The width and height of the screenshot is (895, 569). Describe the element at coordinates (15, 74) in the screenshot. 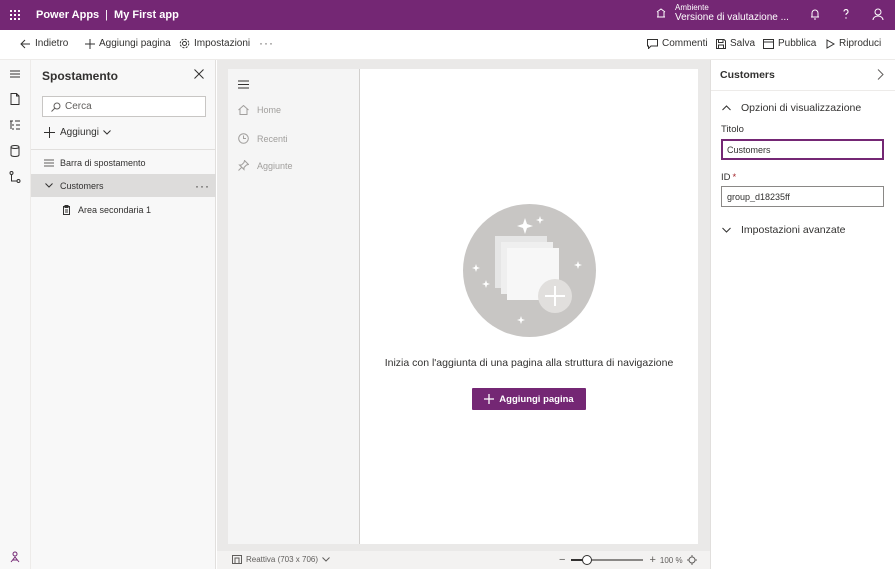

I see `menu-icon` at that location.